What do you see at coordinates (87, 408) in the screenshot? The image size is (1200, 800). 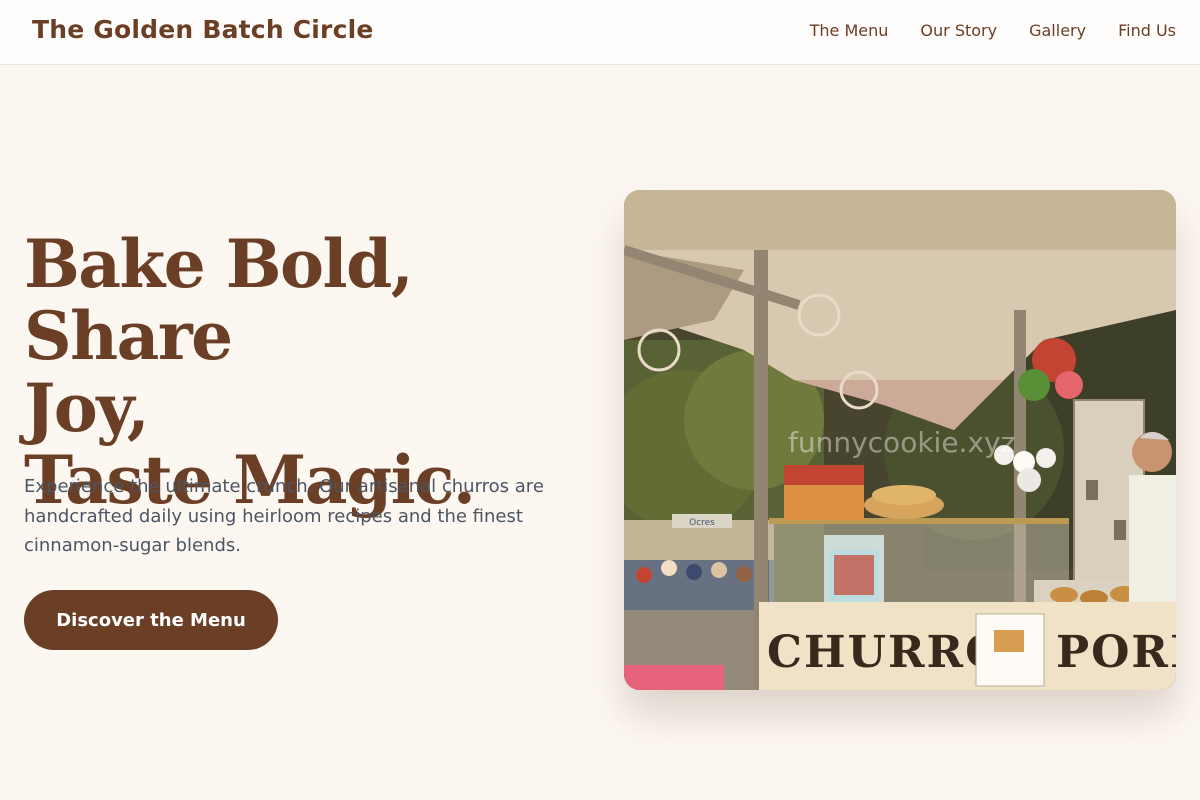 I see `hero-title-line-2: Joy,` at bounding box center [87, 408].